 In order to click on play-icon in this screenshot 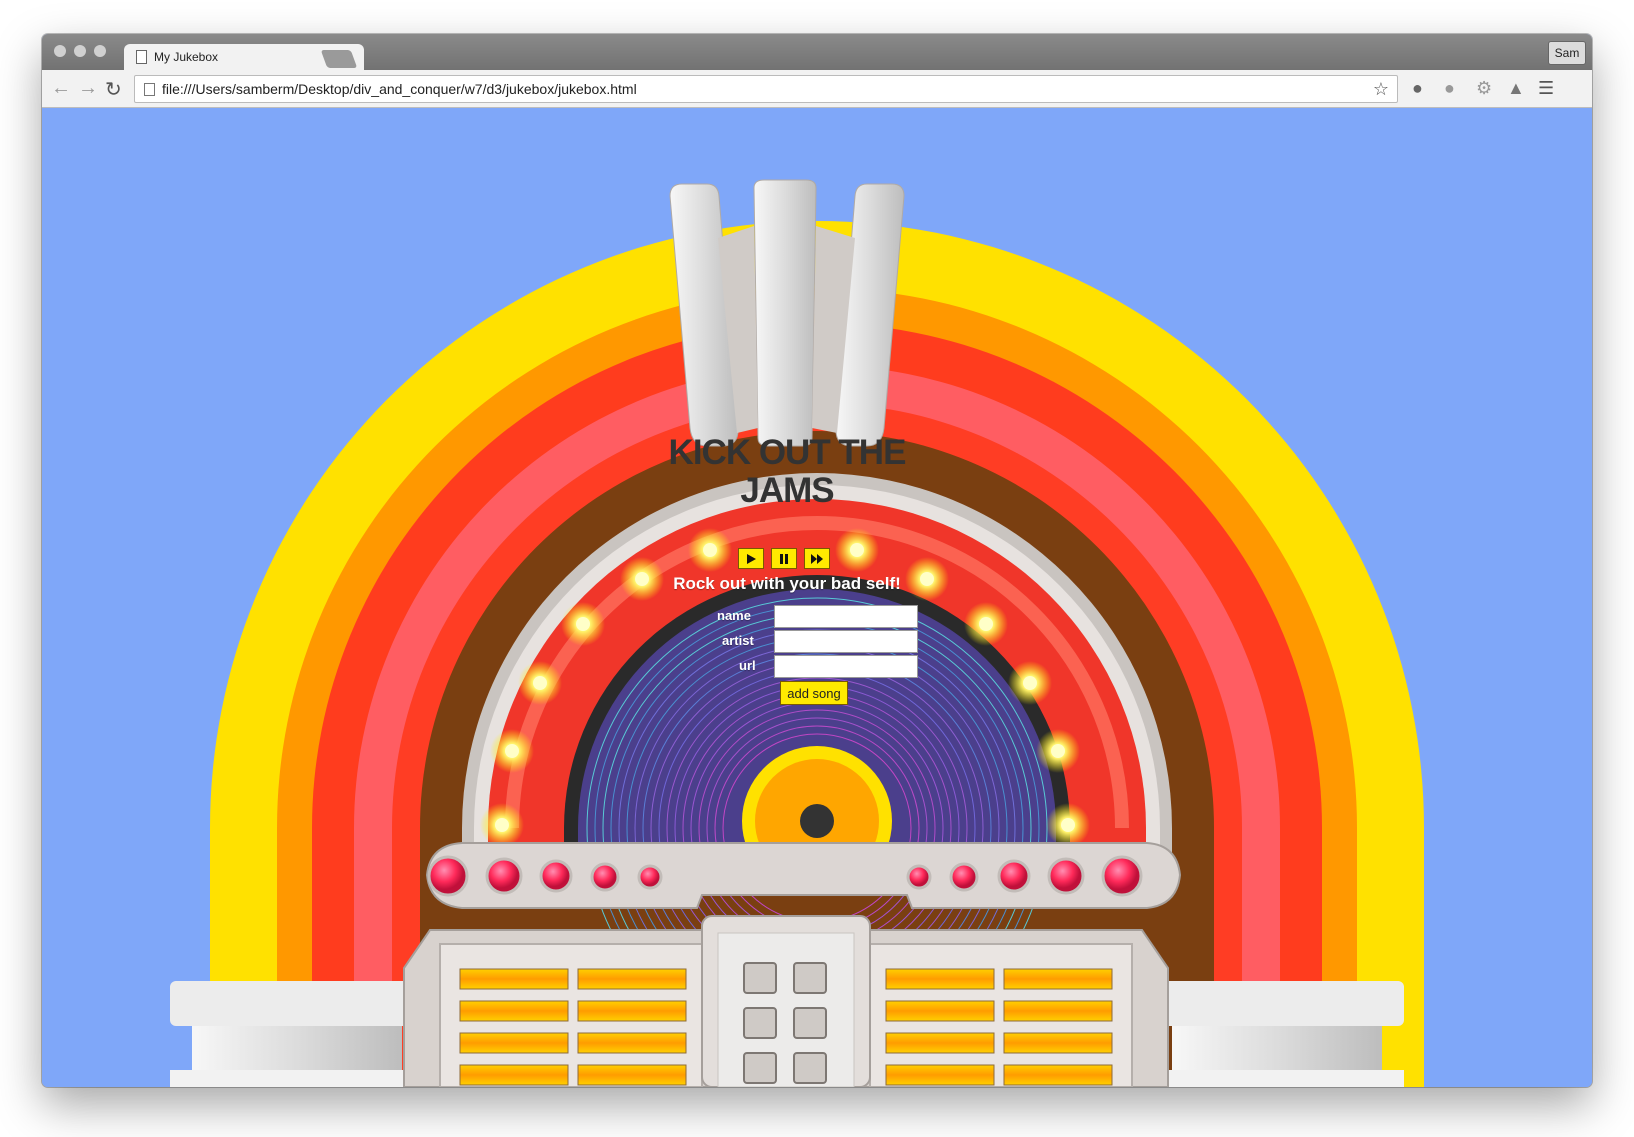, I will do `click(751, 558)`.